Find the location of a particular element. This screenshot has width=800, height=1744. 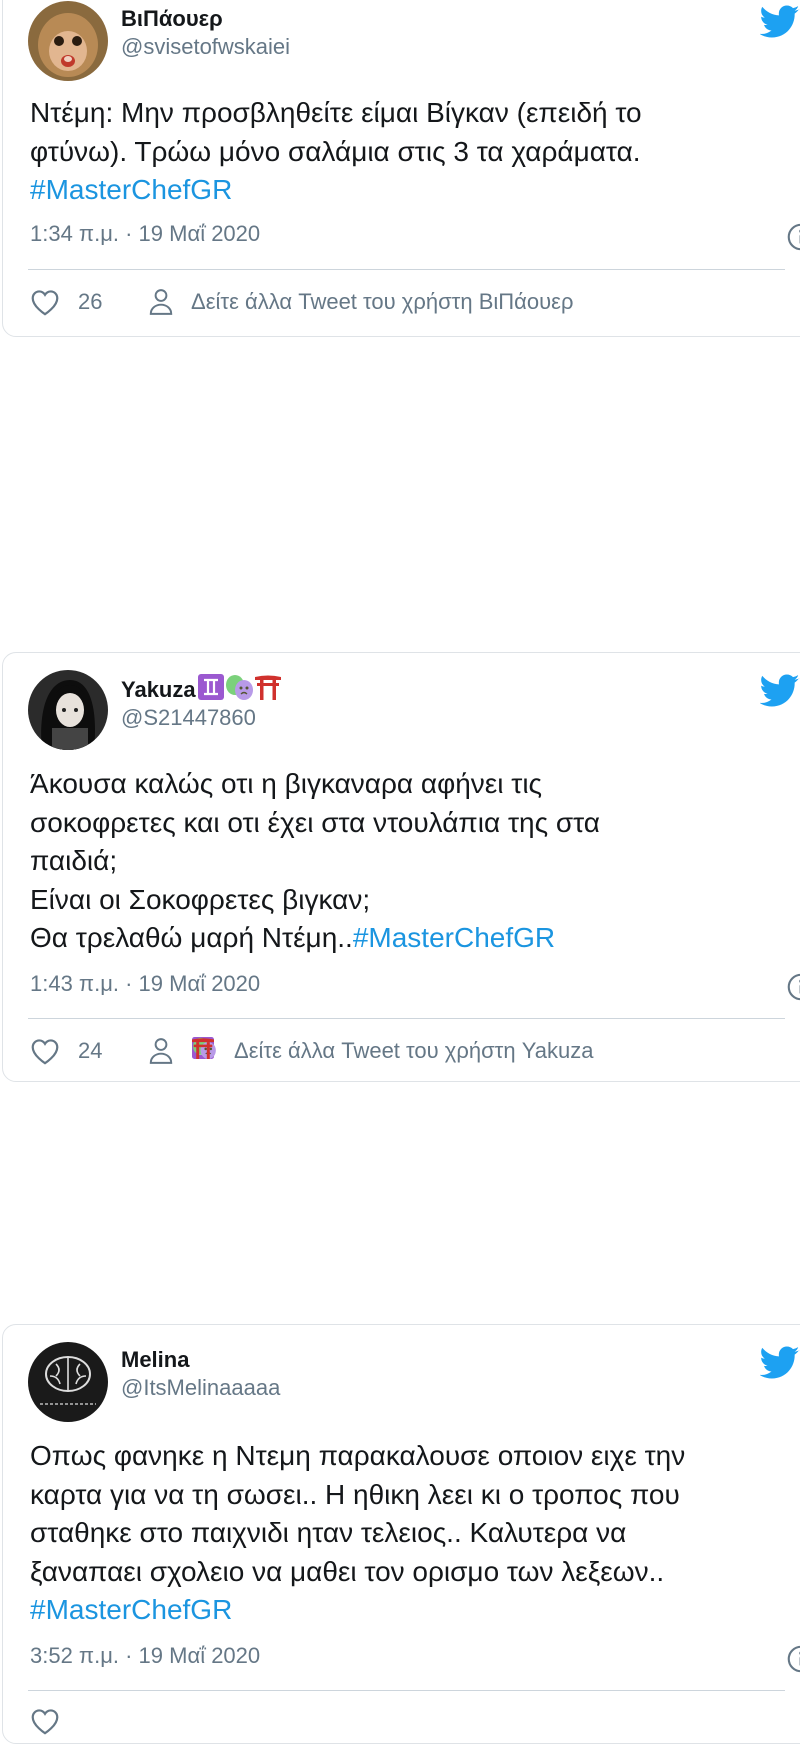

like-count: 26 is located at coordinates (90, 302).